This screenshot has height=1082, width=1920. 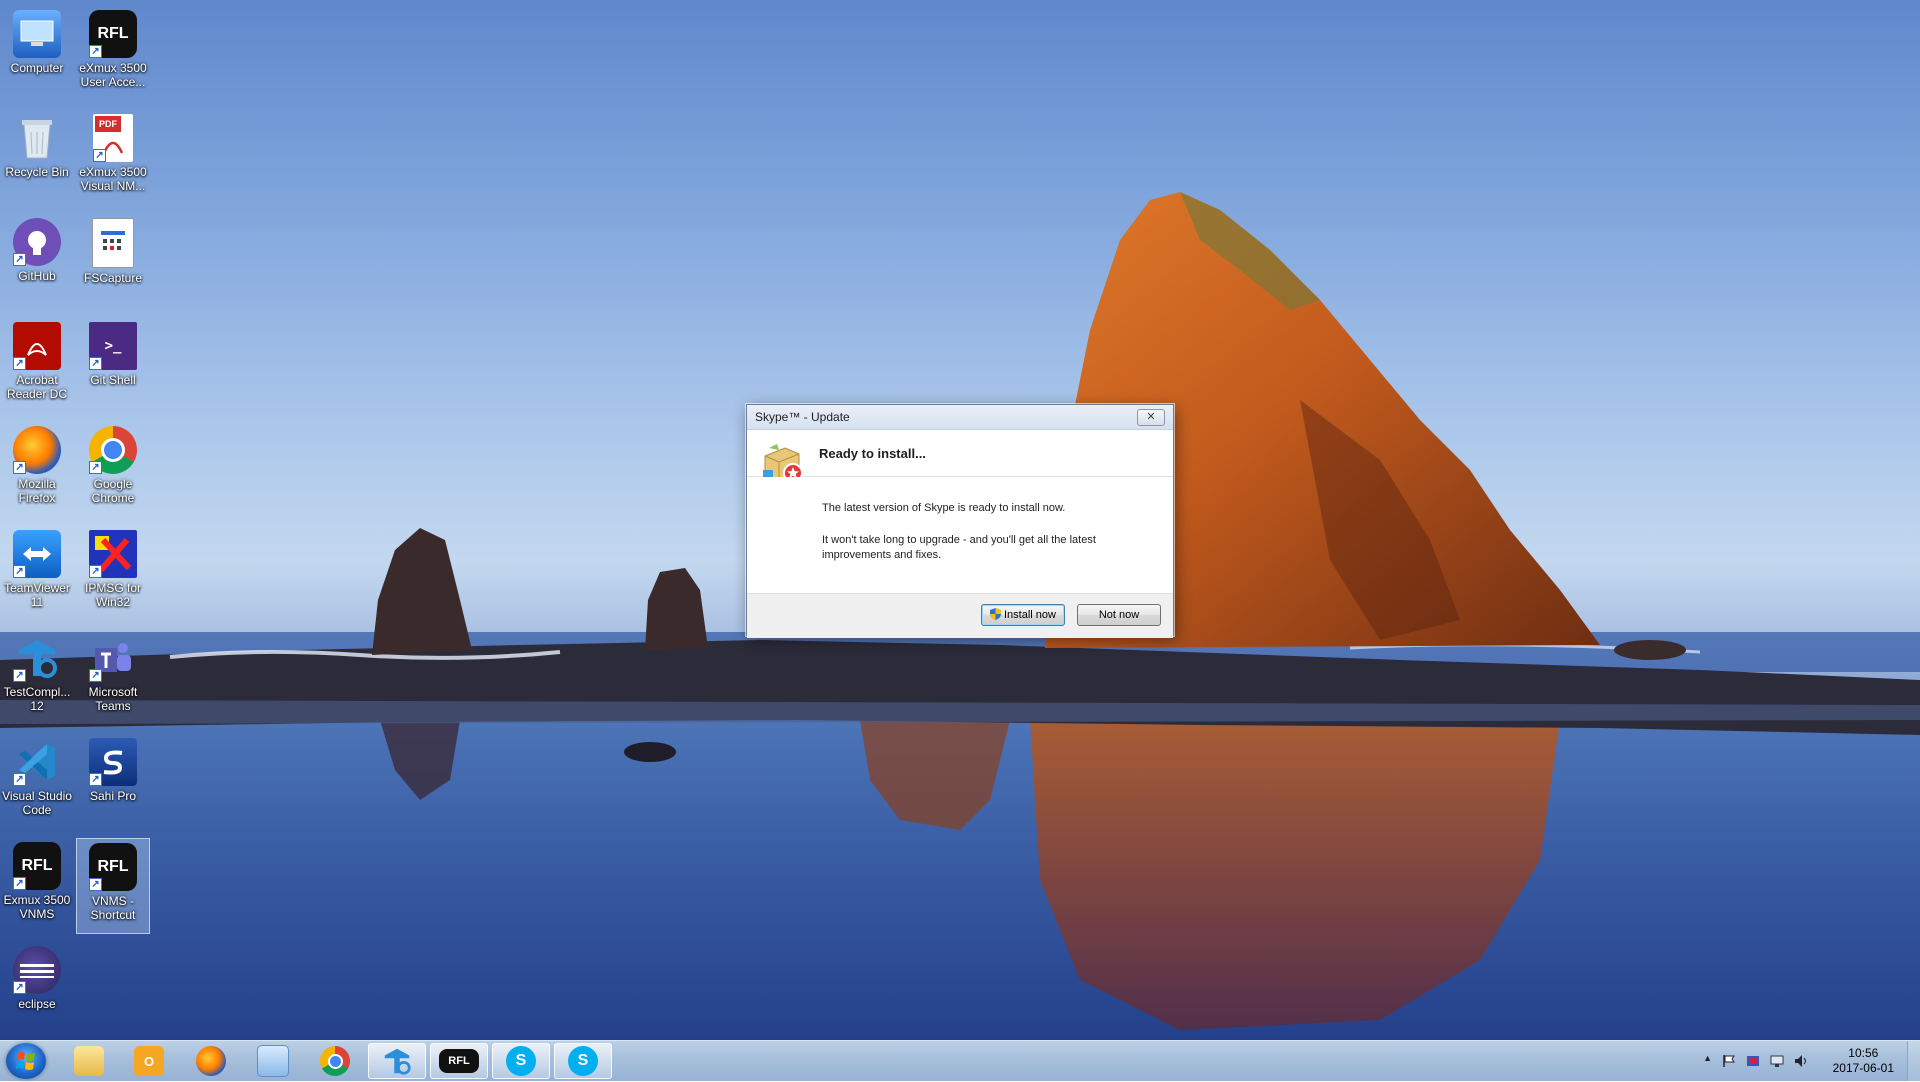 What do you see at coordinates (1729, 1061) in the screenshot?
I see `action-center-flag-icon` at bounding box center [1729, 1061].